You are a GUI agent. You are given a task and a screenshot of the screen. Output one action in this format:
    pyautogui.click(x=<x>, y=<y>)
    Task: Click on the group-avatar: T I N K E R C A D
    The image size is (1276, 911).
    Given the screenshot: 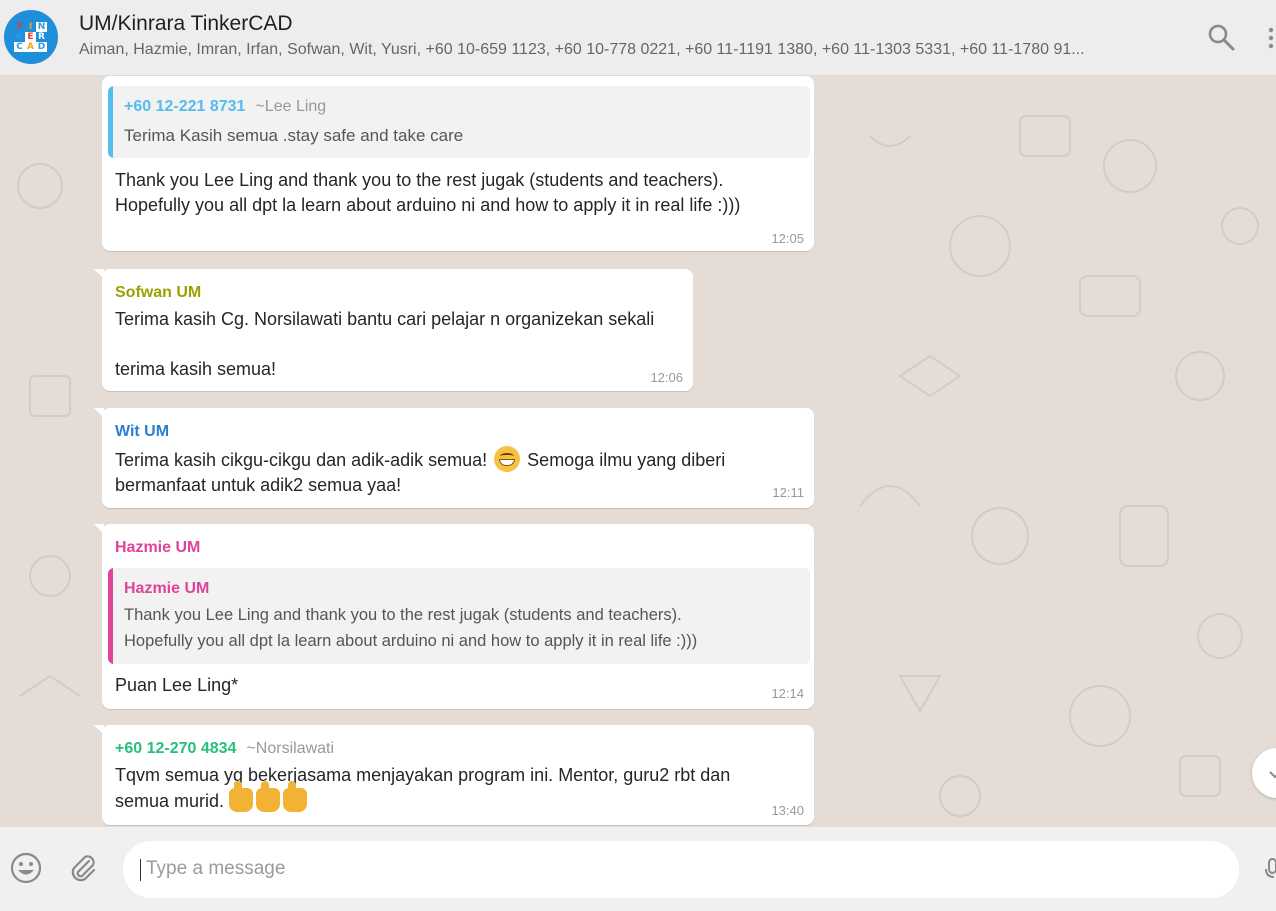 What is the action you would take?
    pyautogui.click(x=31, y=37)
    